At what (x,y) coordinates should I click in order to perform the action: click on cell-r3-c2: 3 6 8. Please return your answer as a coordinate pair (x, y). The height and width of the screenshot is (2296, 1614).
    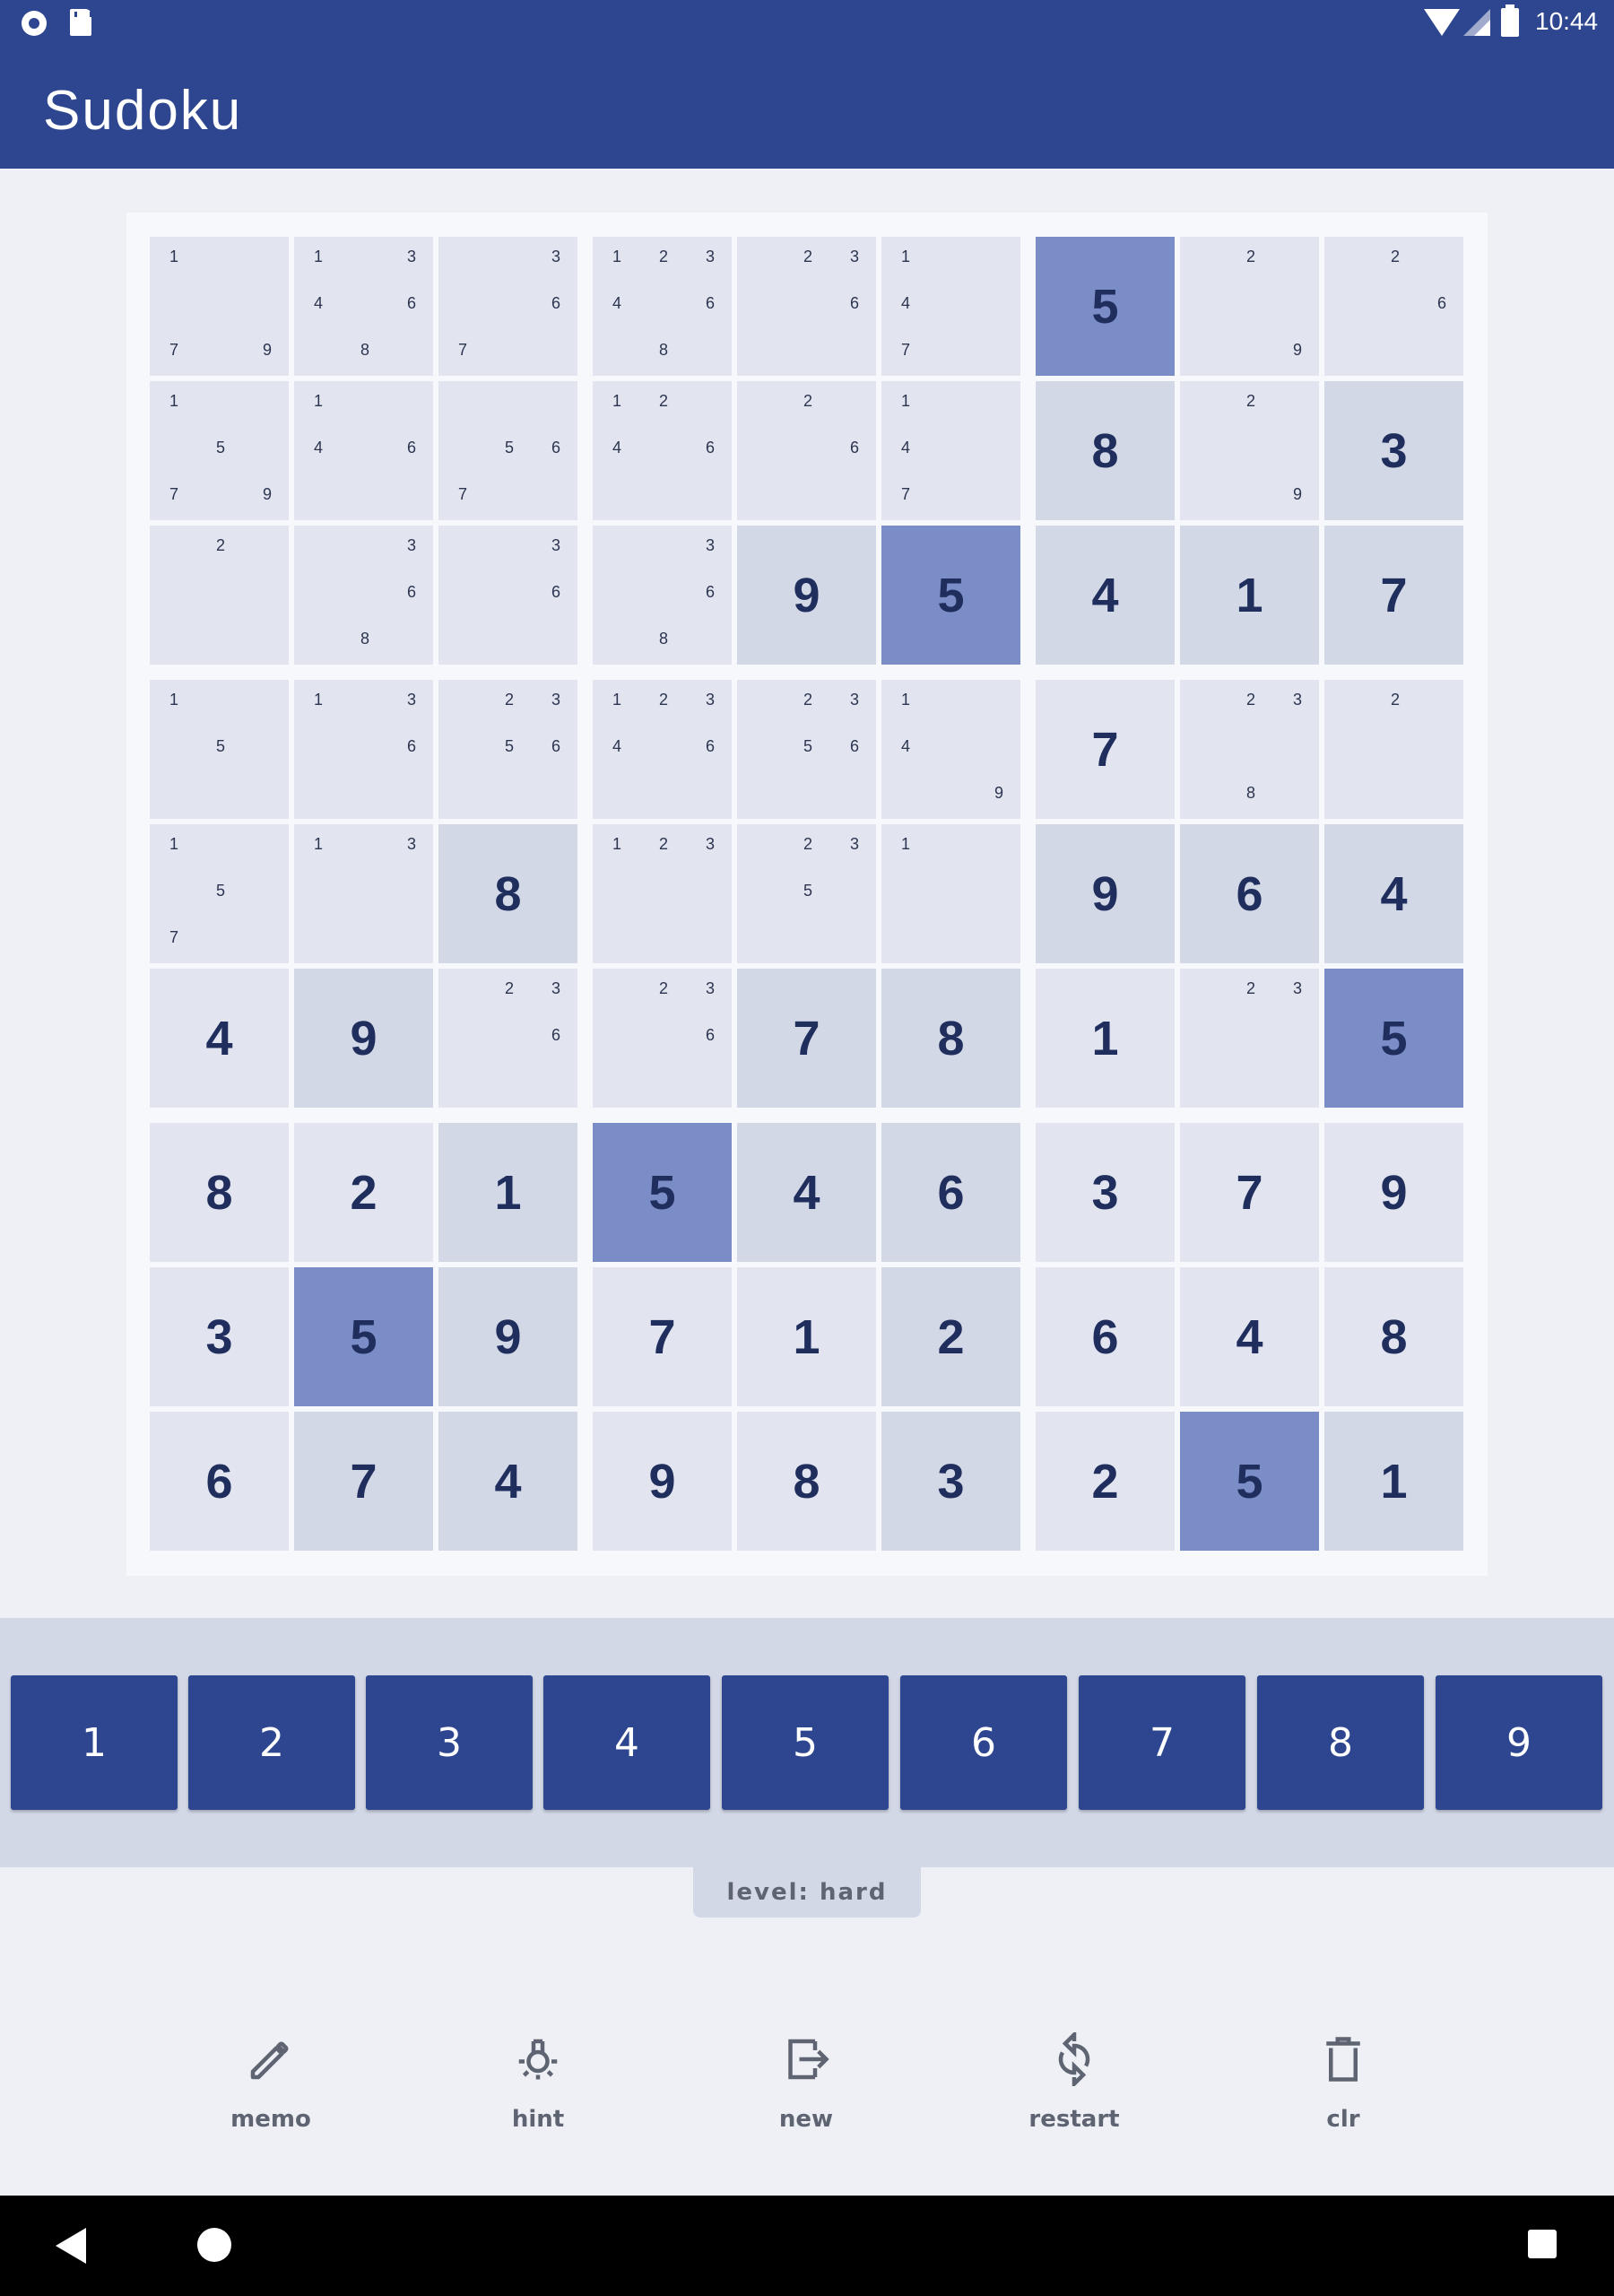
    Looking at the image, I should click on (363, 595).